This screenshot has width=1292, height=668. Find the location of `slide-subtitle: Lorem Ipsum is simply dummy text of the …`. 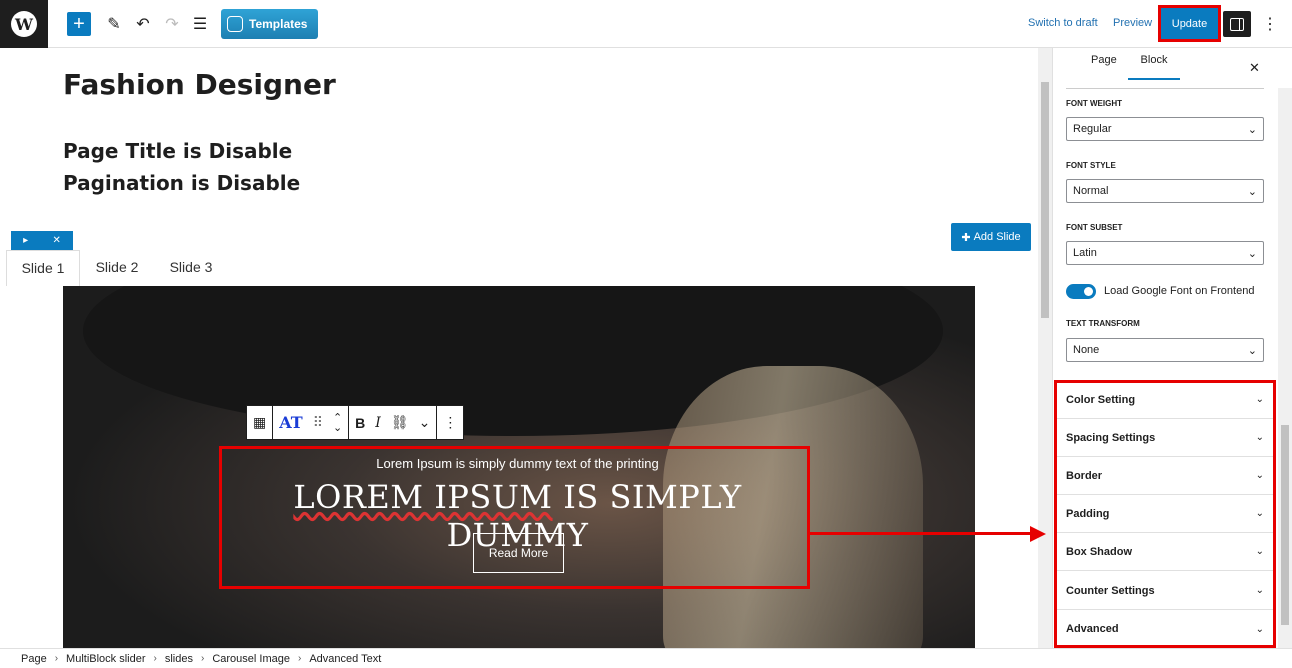

slide-subtitle: Lorem Ipsum is simply dummy text of the … is located at coordinates (517, 463).